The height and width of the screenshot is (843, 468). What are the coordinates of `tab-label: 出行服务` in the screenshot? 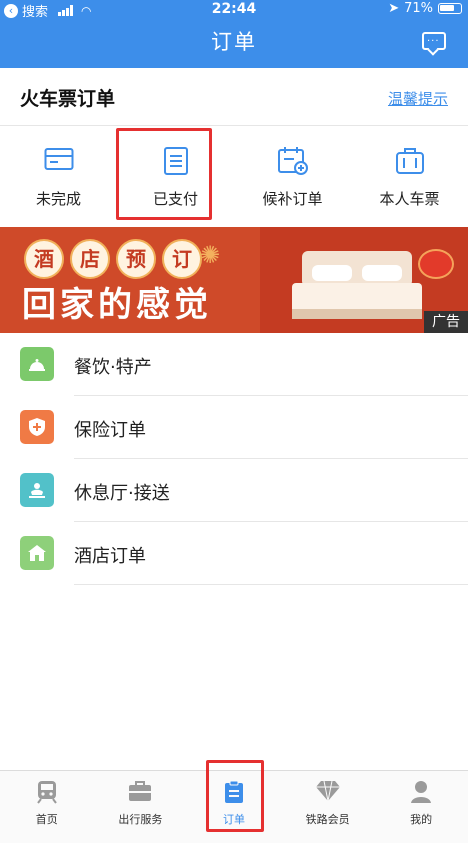 It's located at (140, 819).